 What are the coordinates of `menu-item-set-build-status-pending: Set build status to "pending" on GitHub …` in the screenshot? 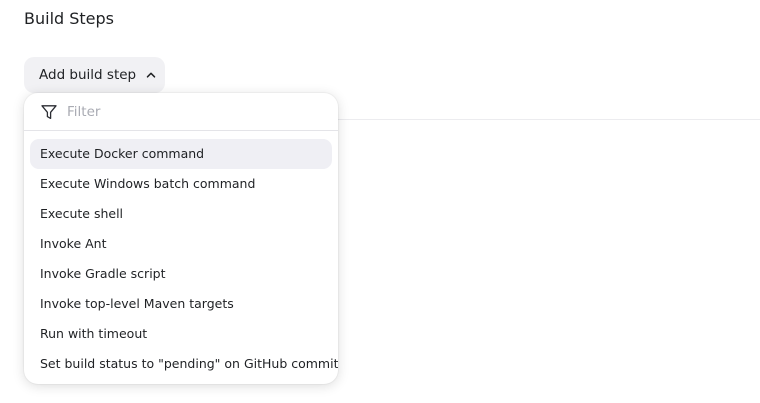 It's located at (184, 364).